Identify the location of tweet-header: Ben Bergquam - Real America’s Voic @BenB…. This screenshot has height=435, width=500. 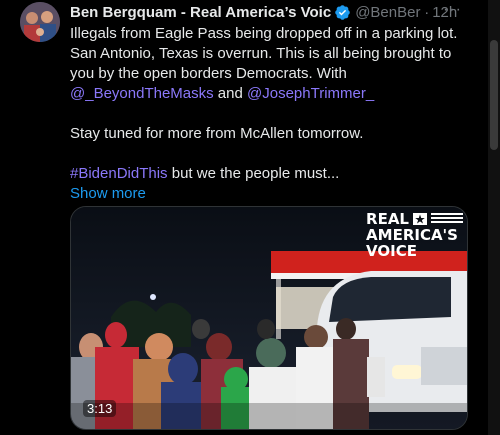
(280, 12).